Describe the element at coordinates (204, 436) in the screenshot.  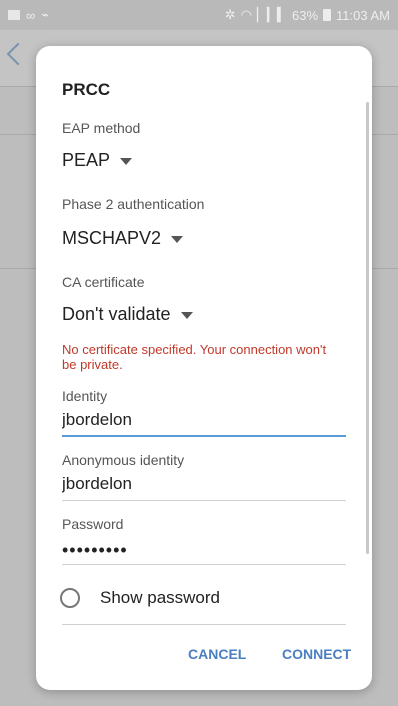
I see `identity-underline` at that location.